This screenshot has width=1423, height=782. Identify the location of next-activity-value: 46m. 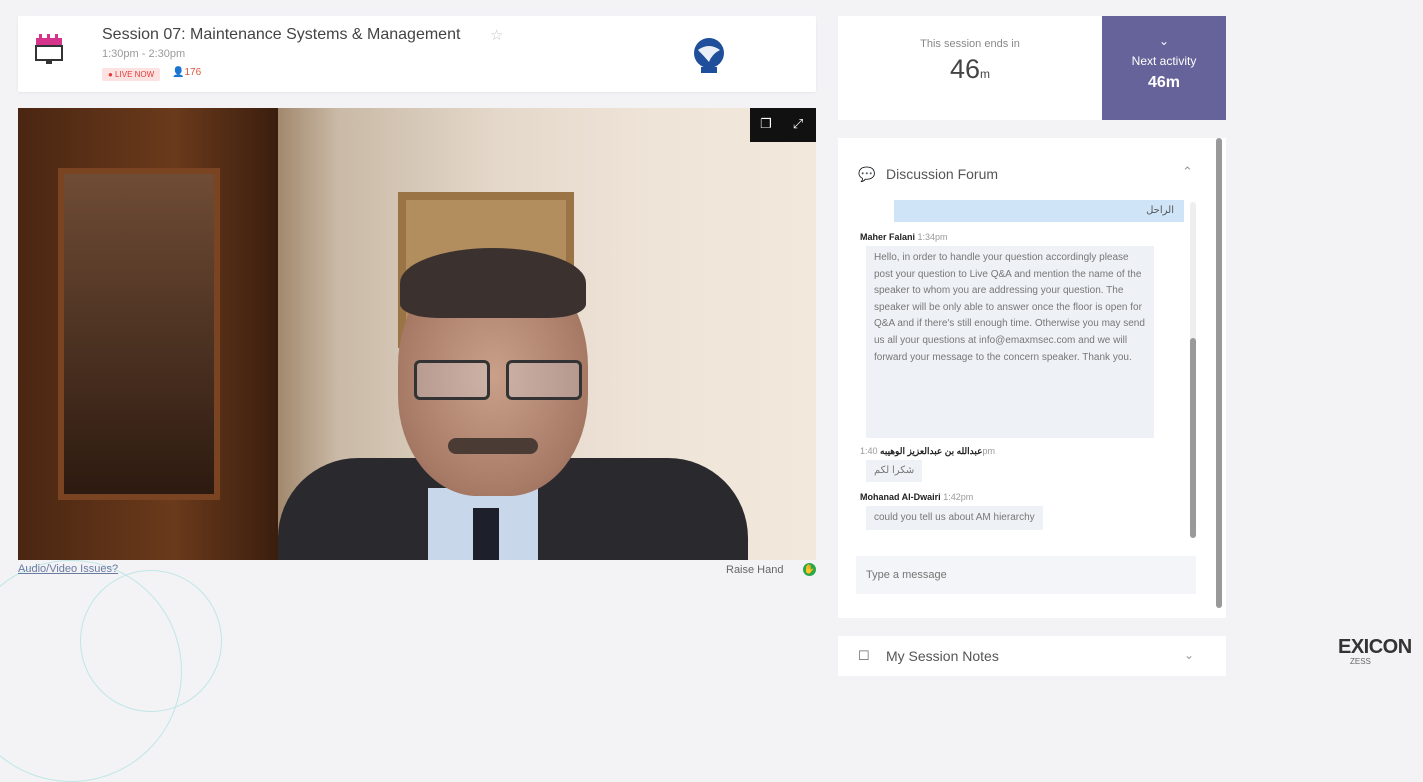
(1164, 82).